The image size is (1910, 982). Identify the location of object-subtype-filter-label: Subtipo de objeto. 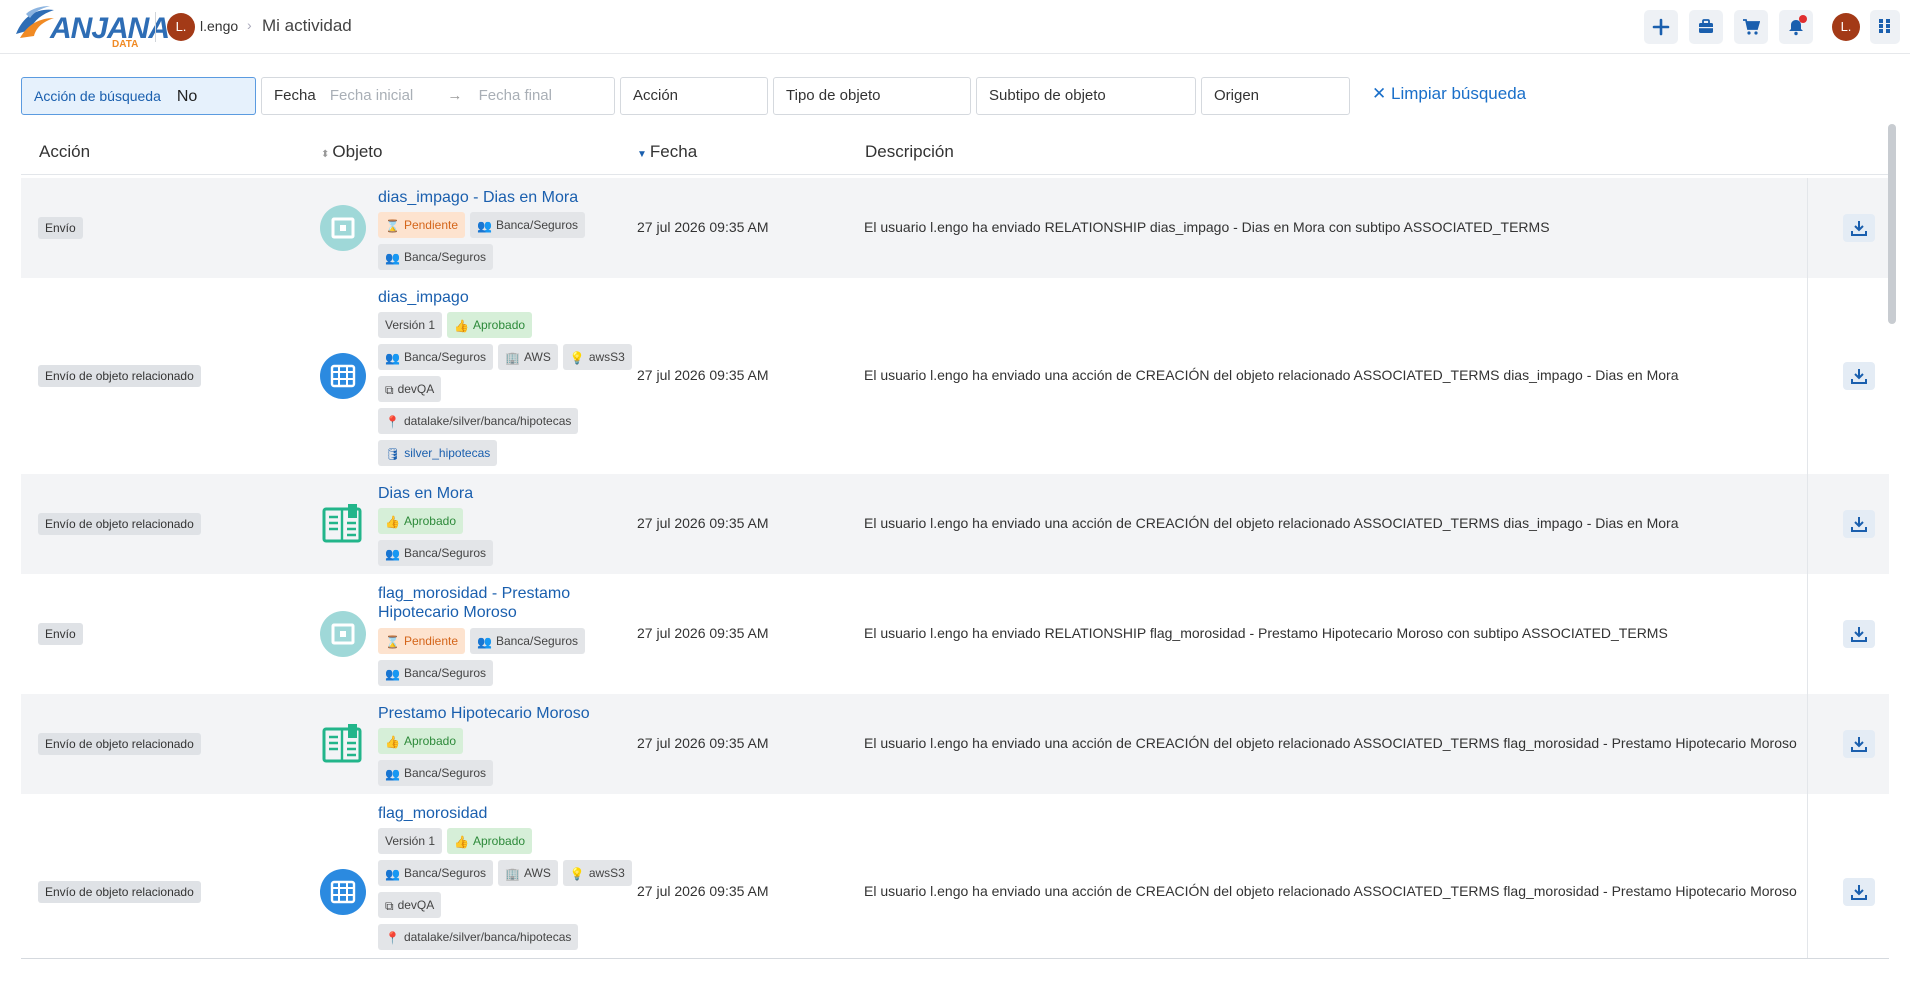
(1047, 95).